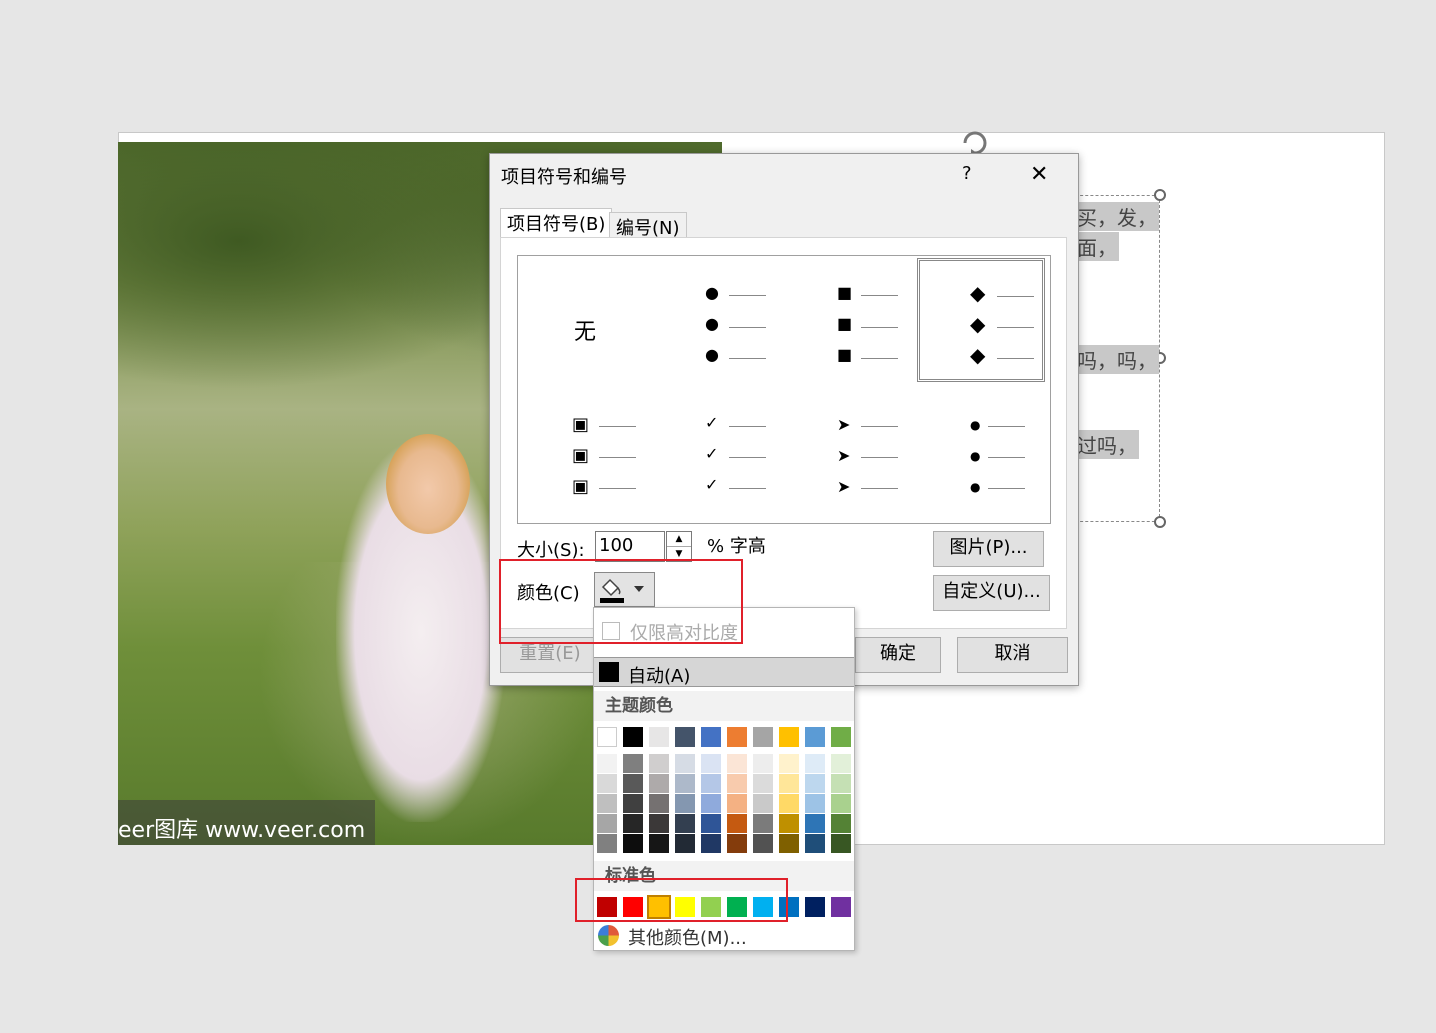 This screenshot has width=1436, height=1033. Describe the element at coordinates (564, 177) in the screenshot. I see `dialog-title: 项目符号和编号` at that location.